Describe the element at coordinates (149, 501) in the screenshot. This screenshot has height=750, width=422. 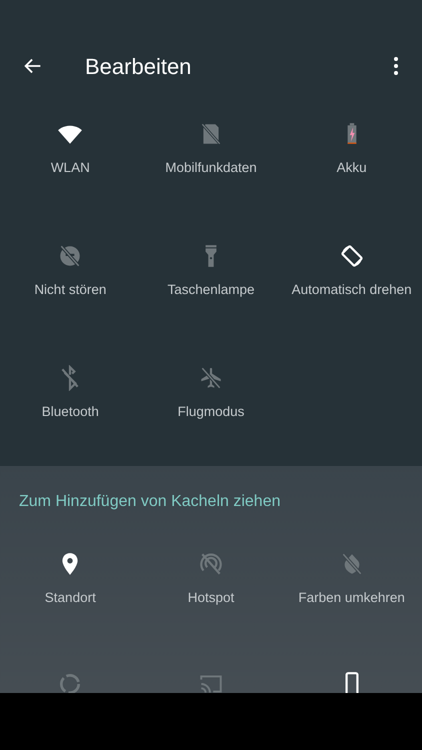
I see `section-title: Zum Hinzufügen von Kacheln ziehen` at that location.